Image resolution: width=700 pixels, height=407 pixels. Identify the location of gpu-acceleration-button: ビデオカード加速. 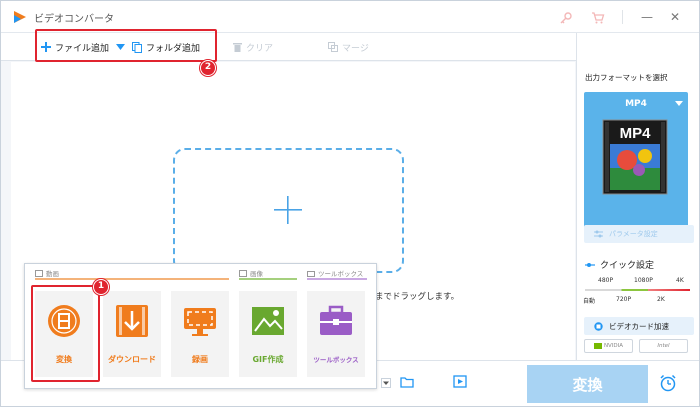
(639, 326).